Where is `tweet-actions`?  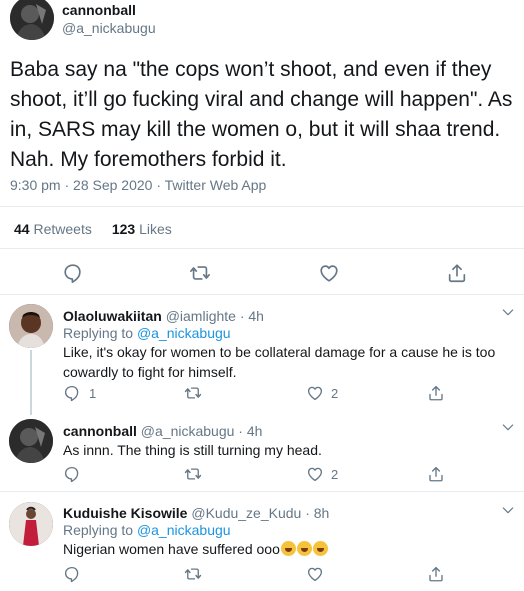
tweet-actions is located at coordinates (262, 273).